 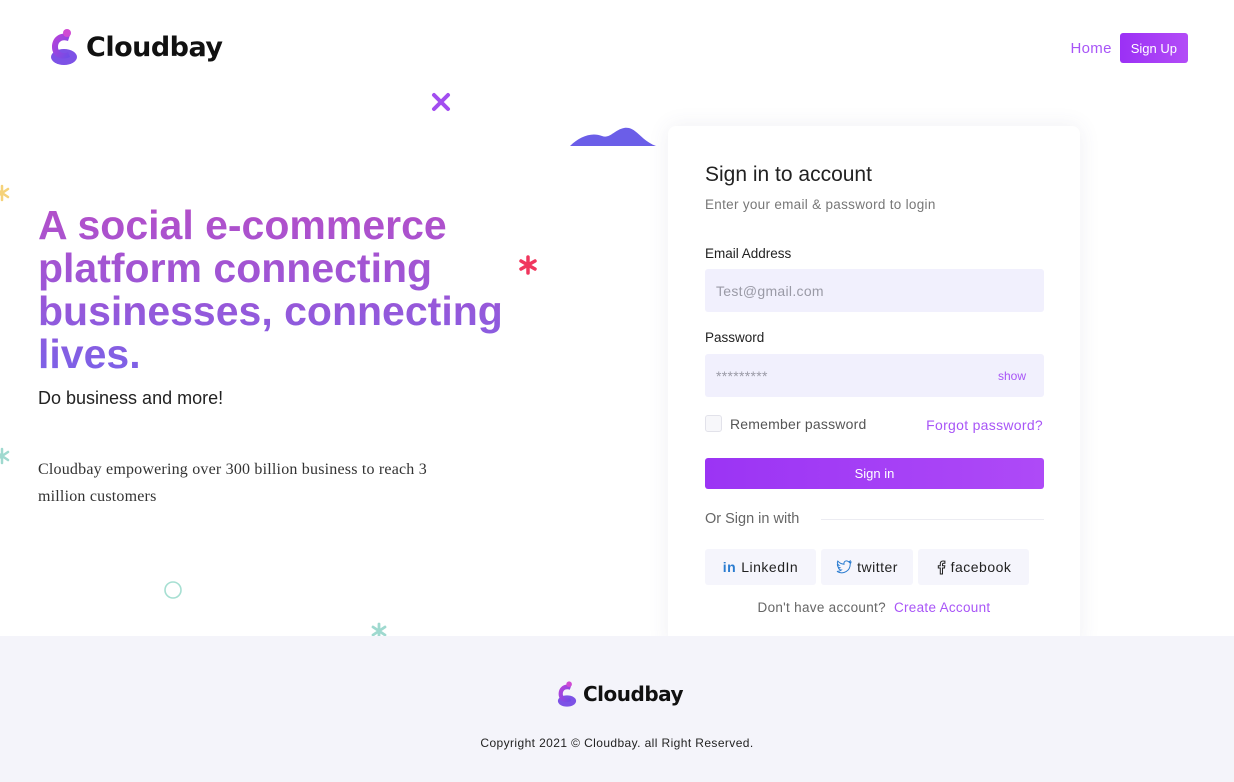 I want to click on social-login-row: in LinkedIn twitter facebook, so click(x=867, y=567).